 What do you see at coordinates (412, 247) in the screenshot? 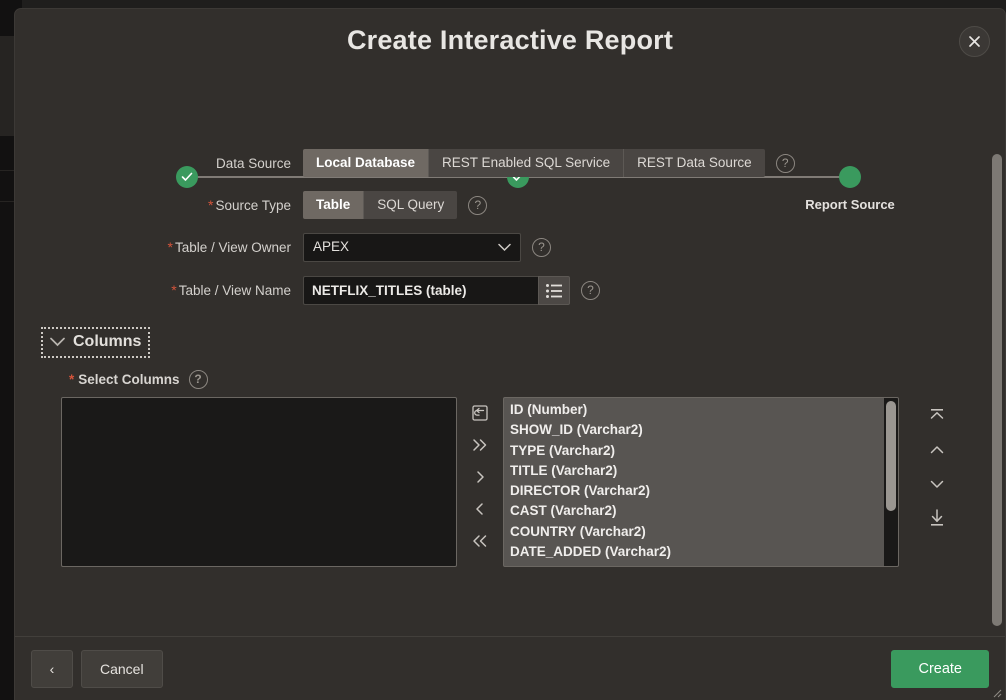
I see `table-view-owner-select: APEX` at bounding box center [412, 247].